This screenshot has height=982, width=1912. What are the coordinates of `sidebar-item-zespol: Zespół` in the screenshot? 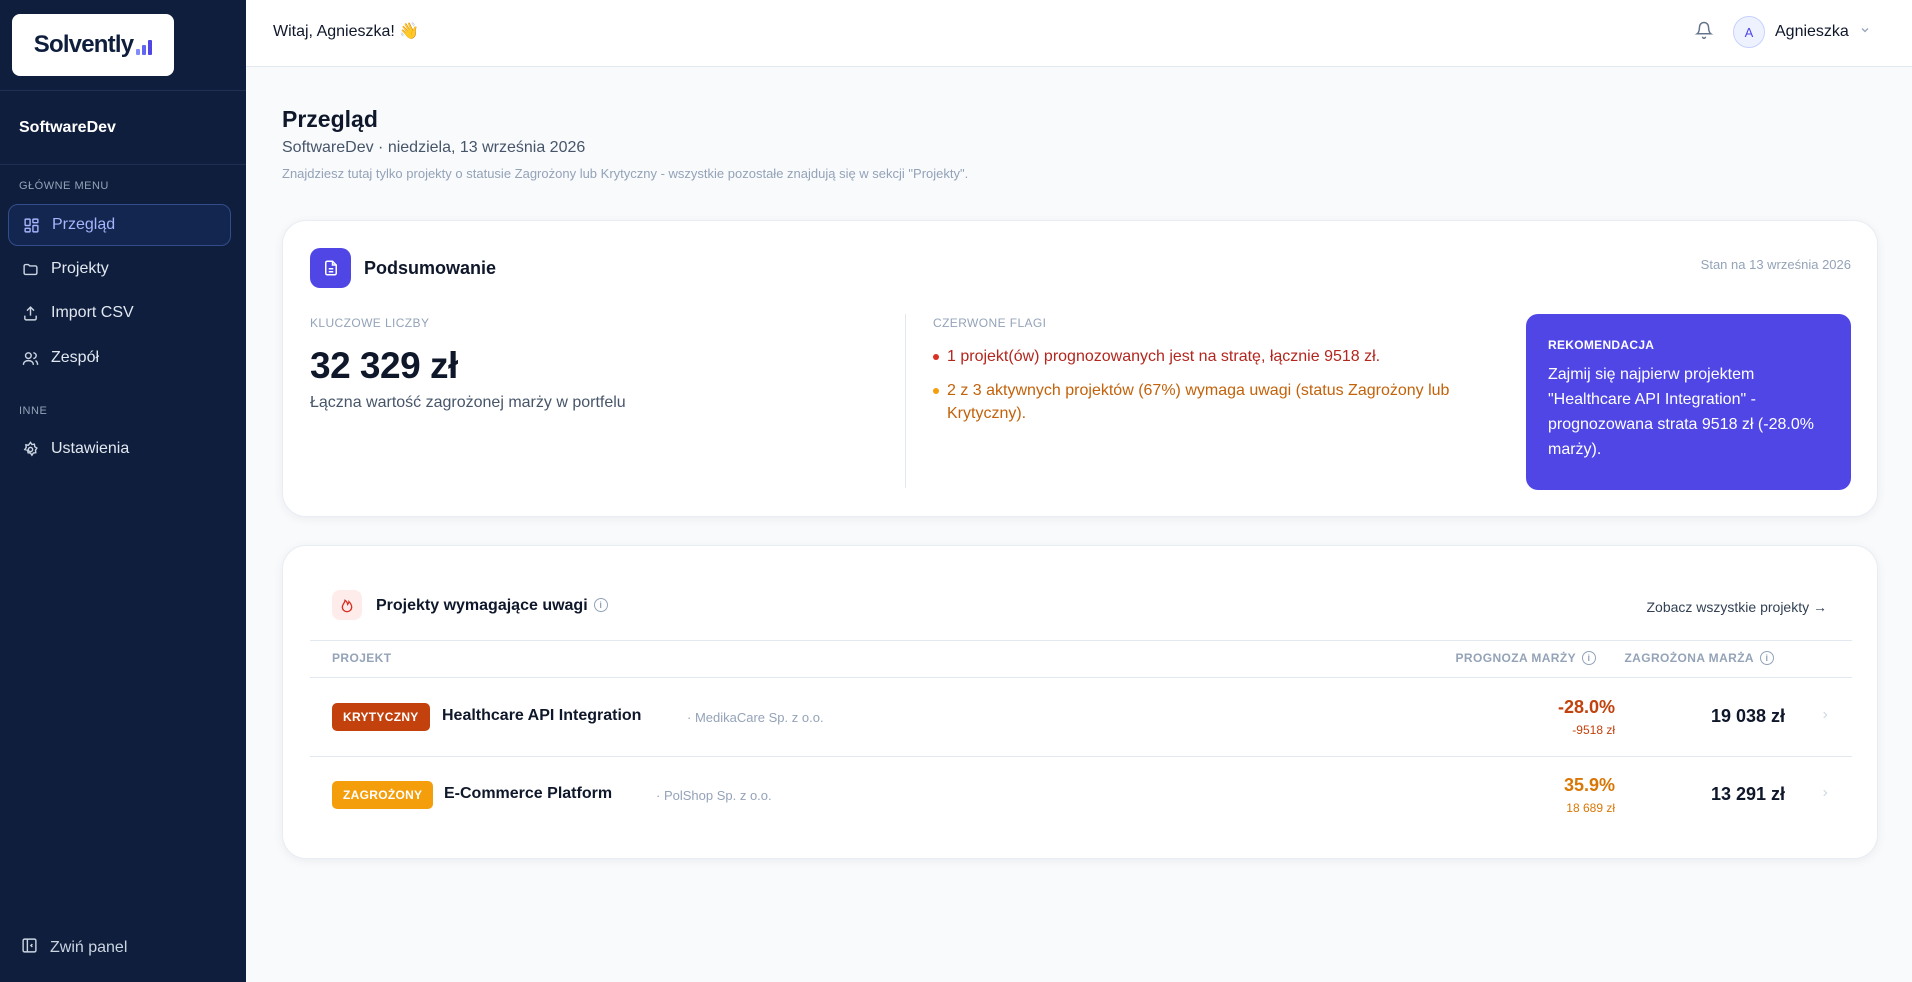 It's located at (119, 358).